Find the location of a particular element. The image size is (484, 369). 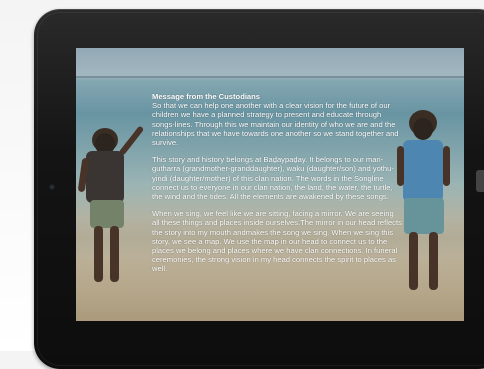

child-pointing-figure is located at coordinates (116, 184).